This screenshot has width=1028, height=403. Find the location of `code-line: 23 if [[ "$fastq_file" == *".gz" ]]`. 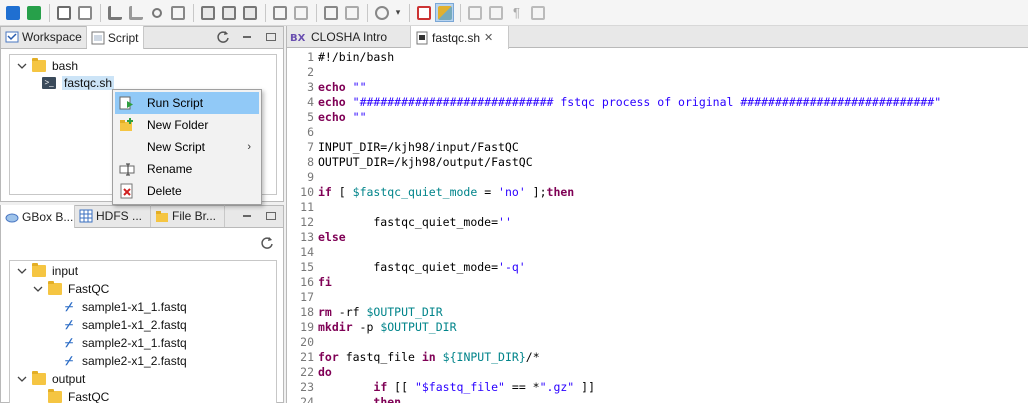

code-line: 23 if [[ "$fastq_file" == *".gz" ]] is located at coordinates (657, 386).